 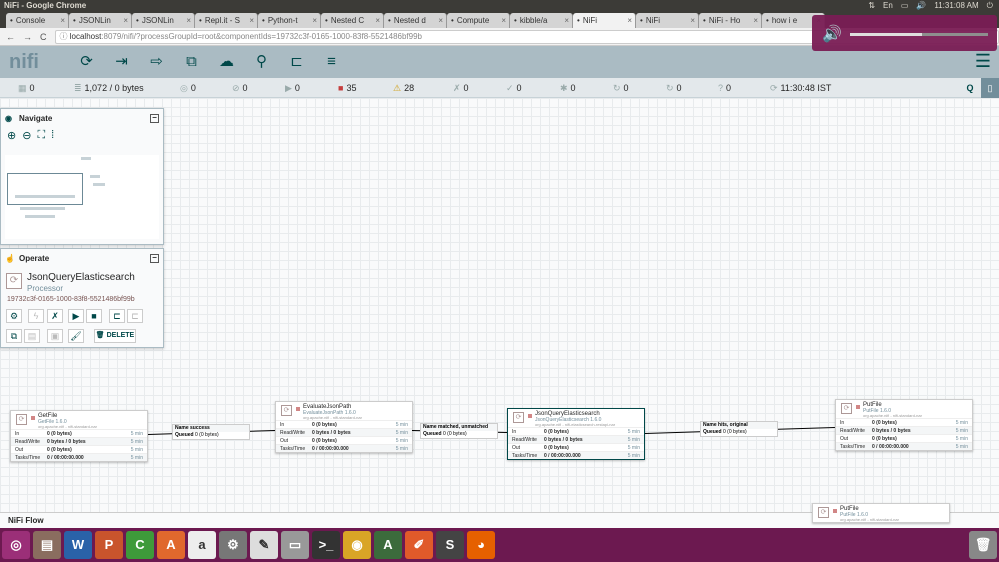 What do you see at coordinates (970, 88) in the screenshot?
I see `search-icon: Q` at bounding box center [970, 88].